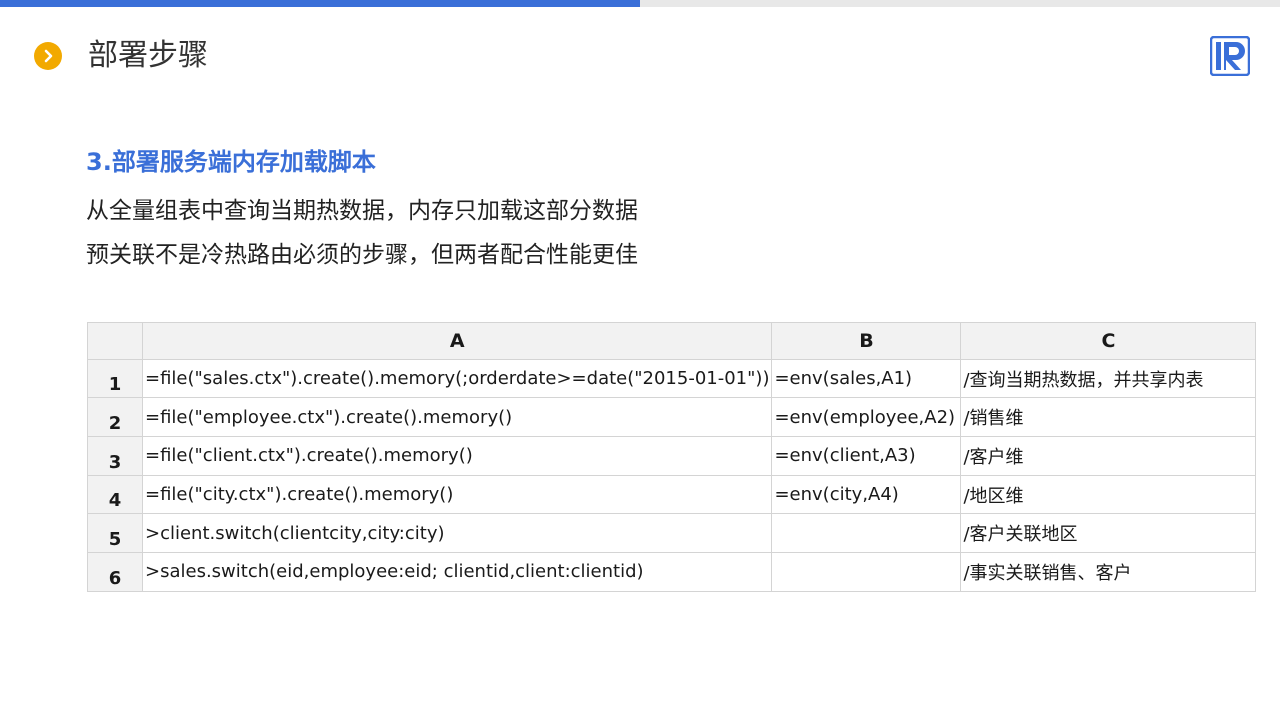  I want to click on row-header: 5, so click(115, 533).